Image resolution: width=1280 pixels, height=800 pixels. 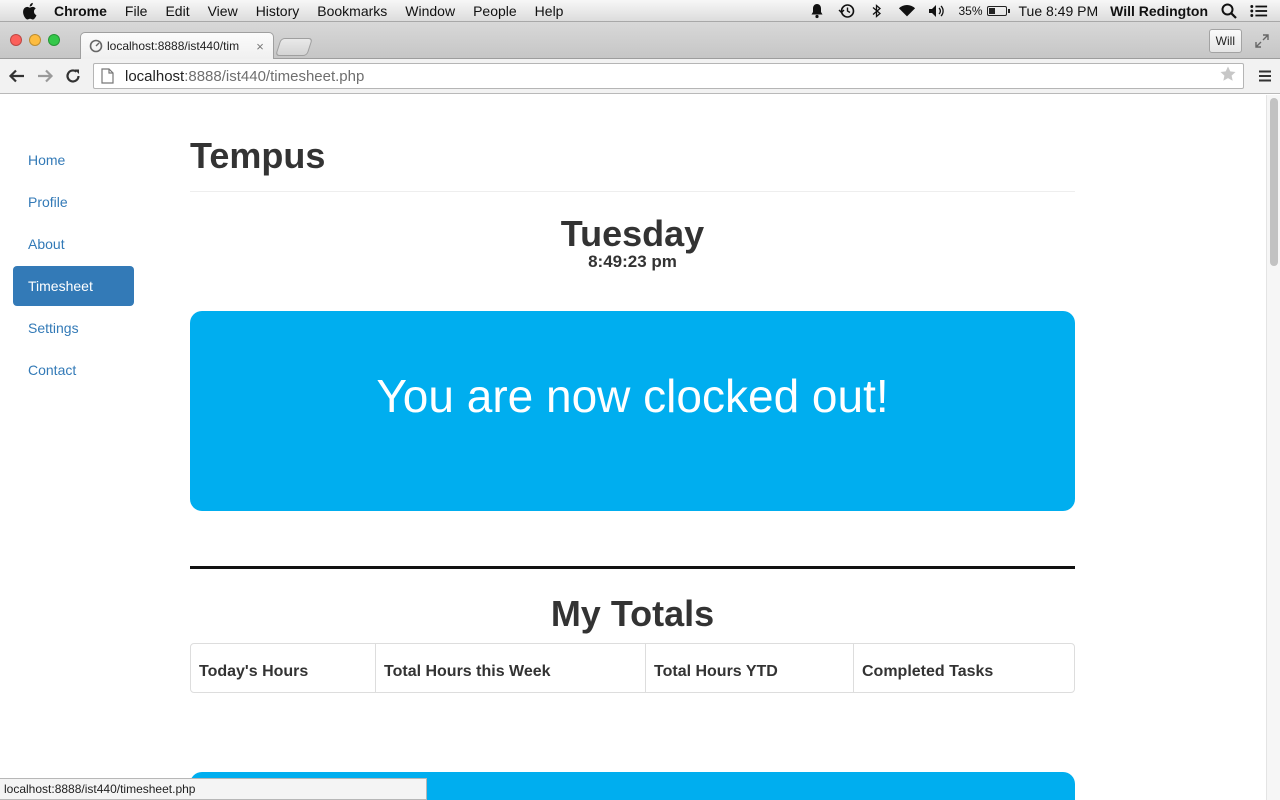 What do you see at coordinates (907, 11) in the screenshot?
I see `wifi-icon` at bounding box center [907, 11].